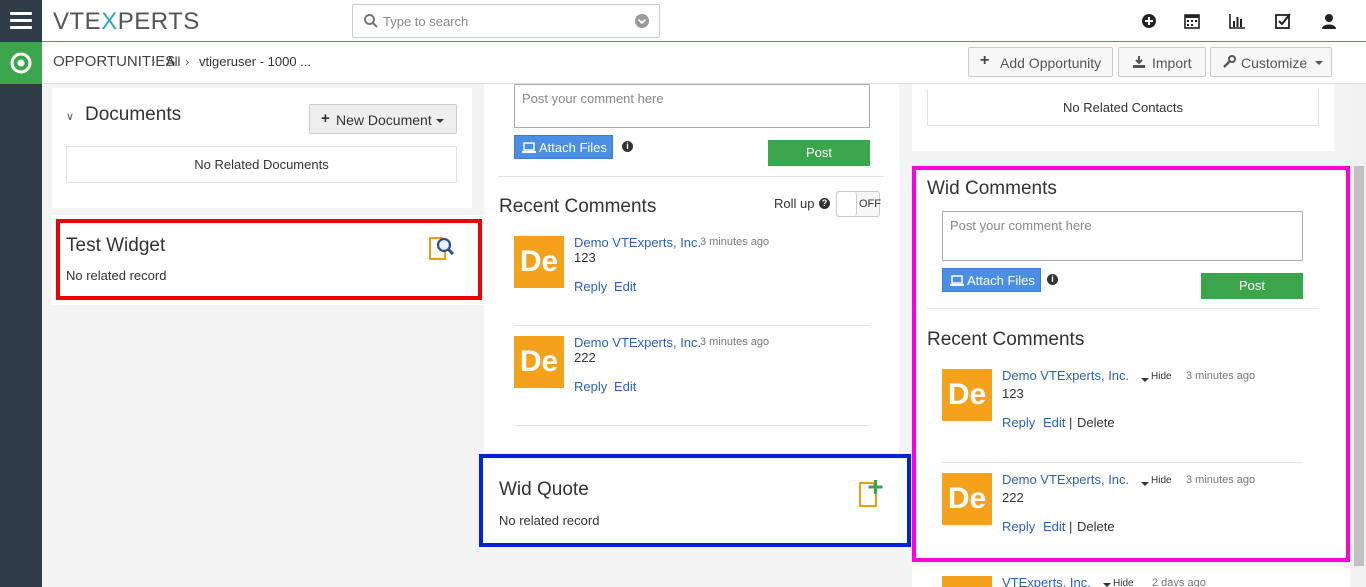  Describe the element at coordinates (116, 275) in the screenshot. I see `test-widget-empty: No related record` at that location.